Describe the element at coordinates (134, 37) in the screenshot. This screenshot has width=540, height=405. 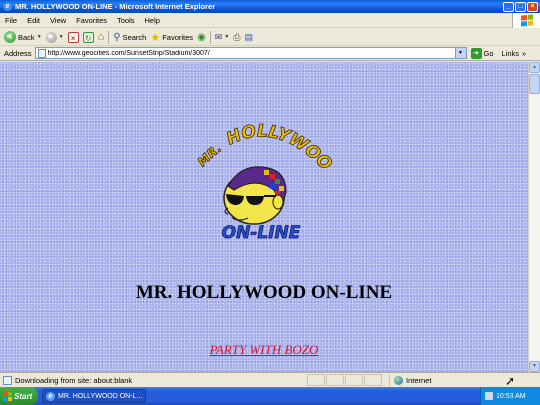
I see `search-label: Search` at that location.